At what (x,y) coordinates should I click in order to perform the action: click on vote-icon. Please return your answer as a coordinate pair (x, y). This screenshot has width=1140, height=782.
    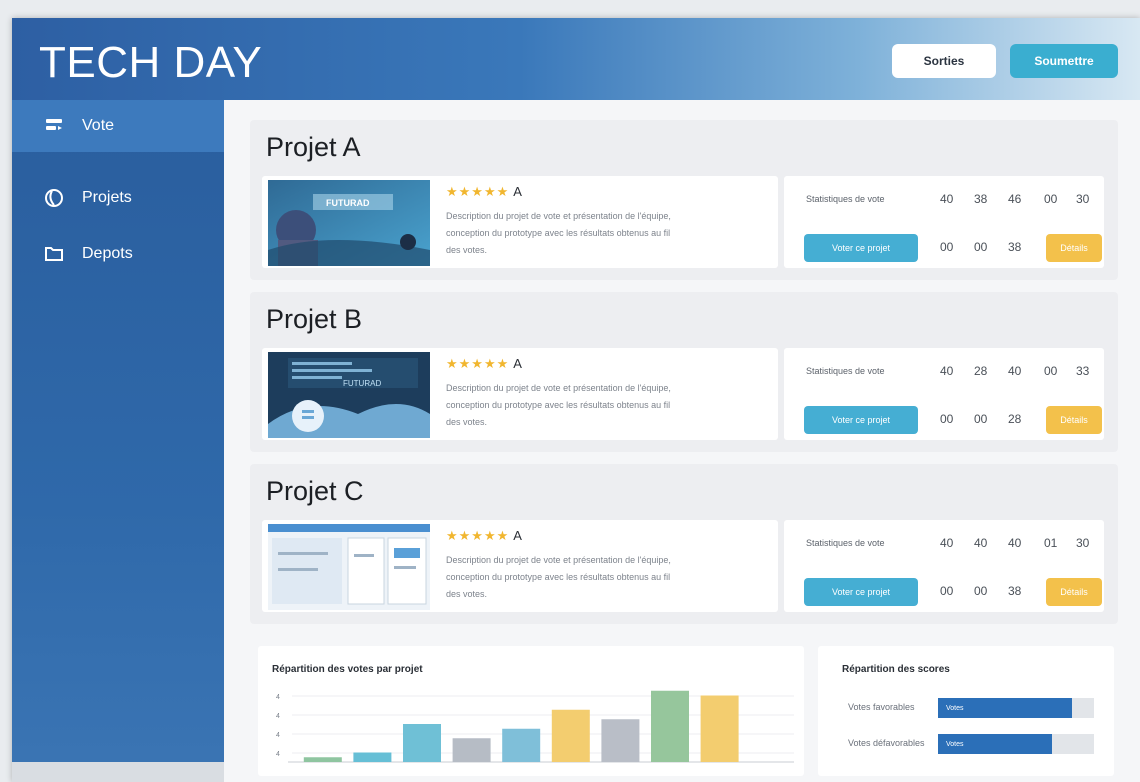
    Looking at the image, I should click on (54, 126).